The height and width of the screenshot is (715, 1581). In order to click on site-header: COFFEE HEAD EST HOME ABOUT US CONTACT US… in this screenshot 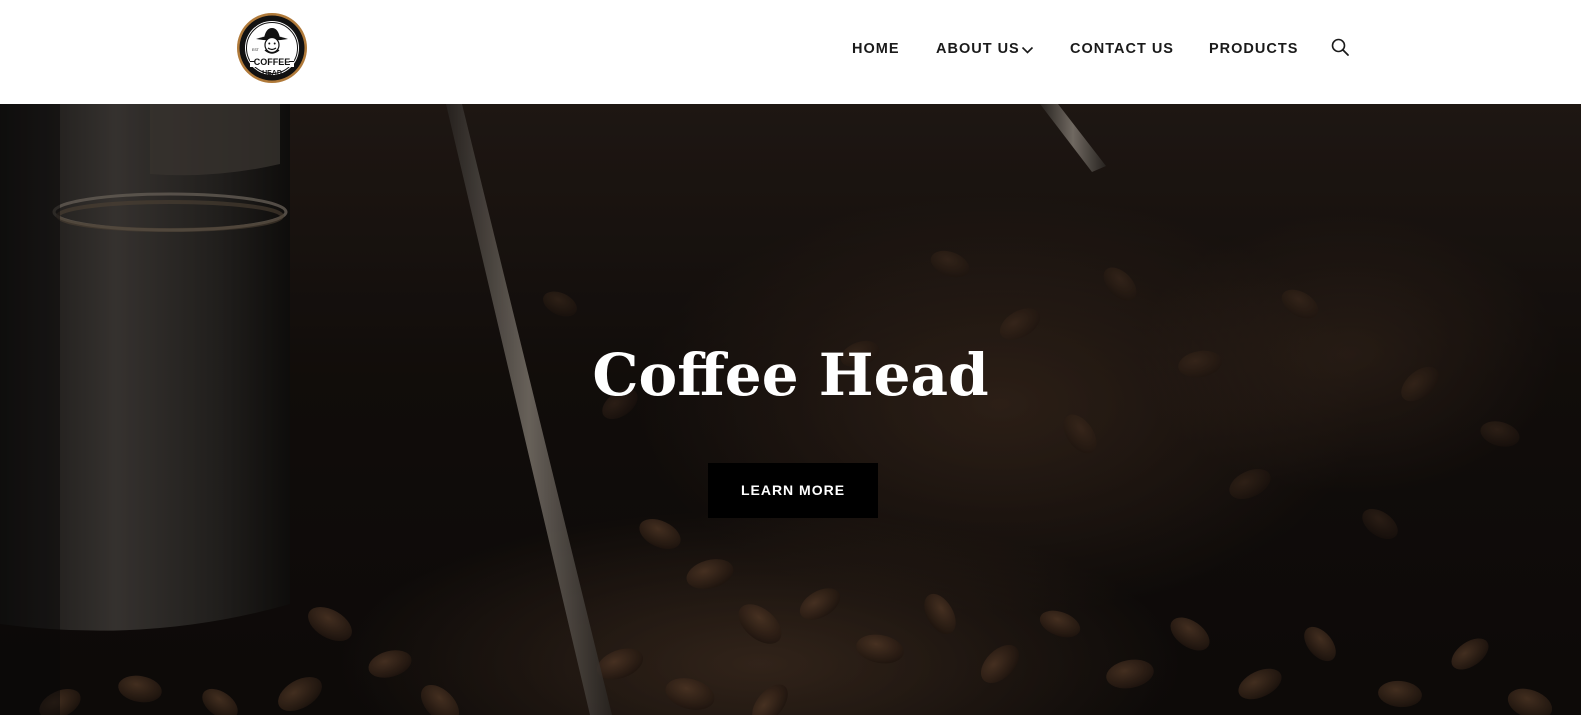, I will do `click(790, 52)`.